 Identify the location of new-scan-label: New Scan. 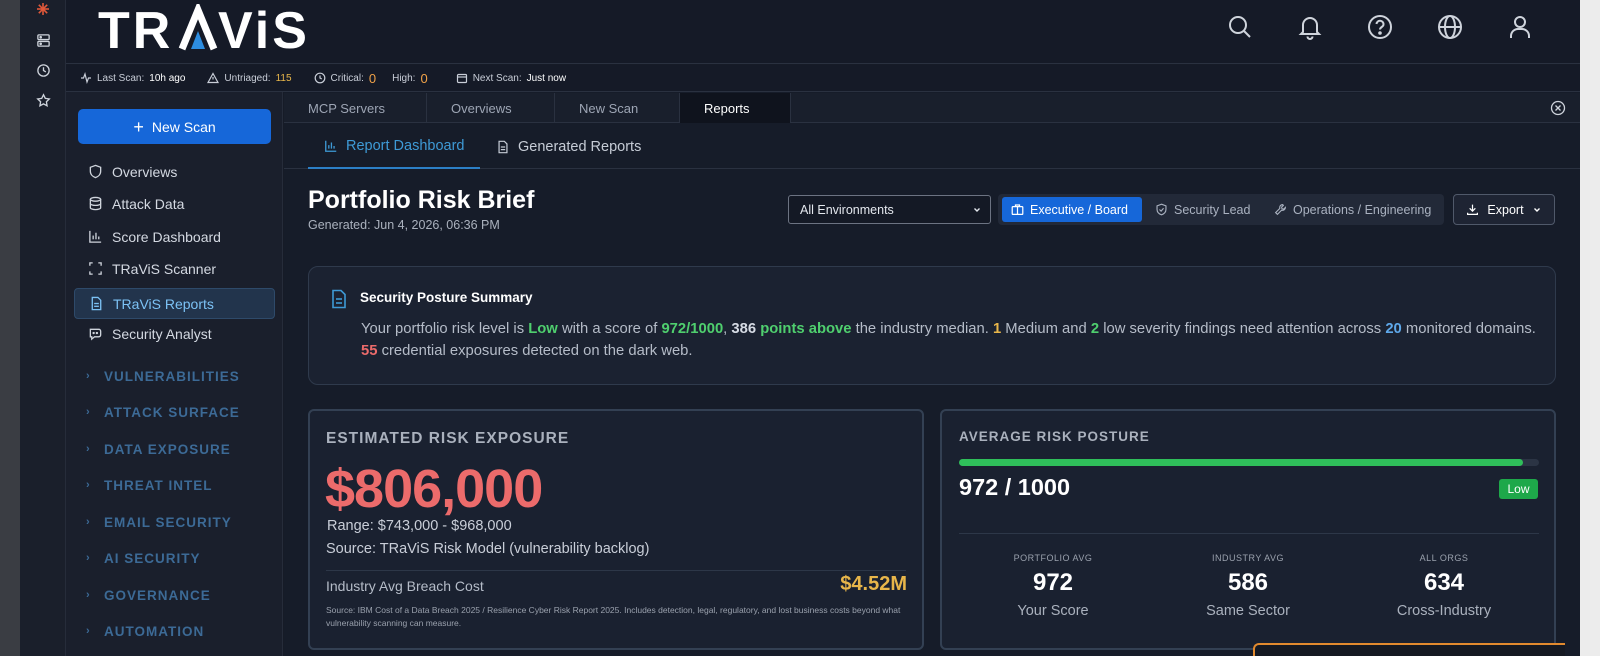
(183, 126).